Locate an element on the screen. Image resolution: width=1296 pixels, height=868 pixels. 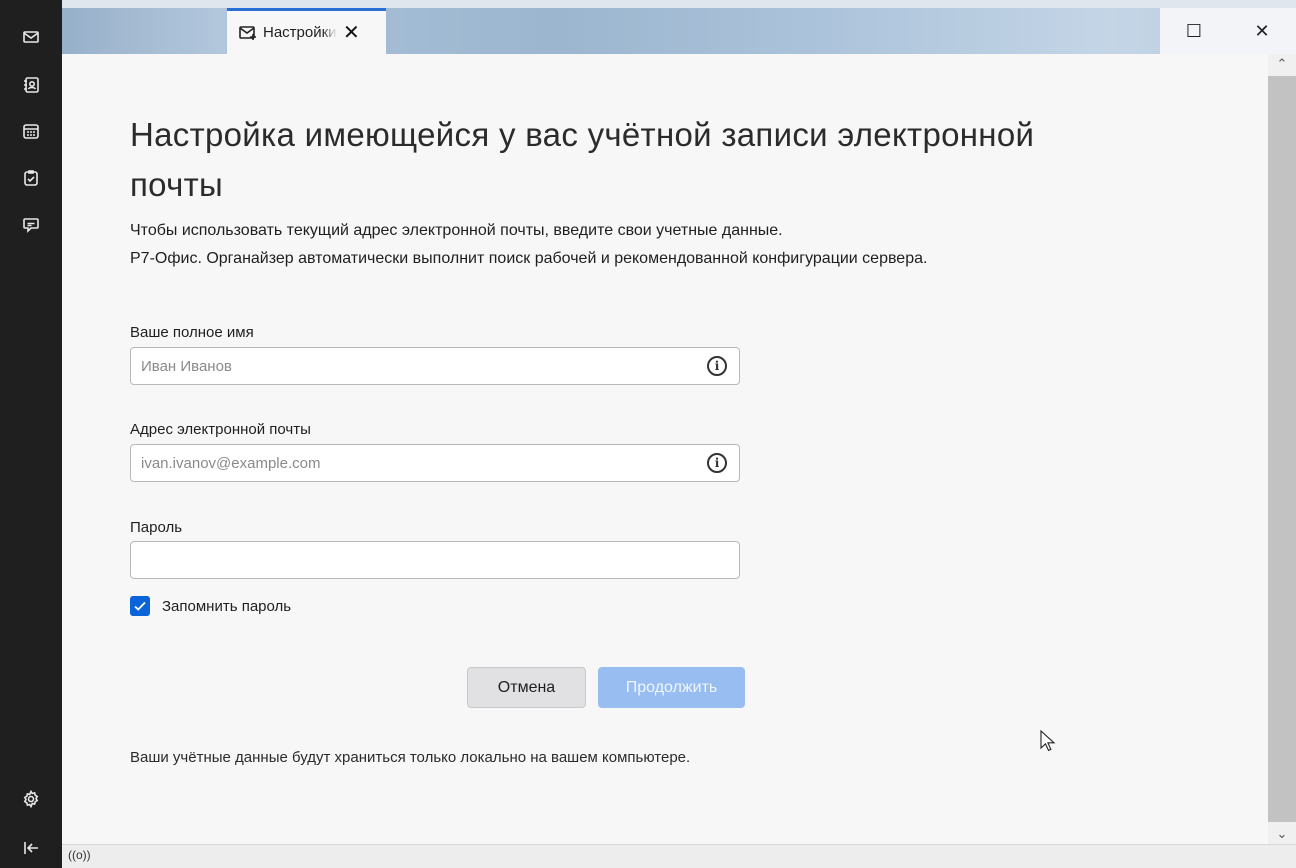
remember-password-label: Запомнить пароль is located at coordinates (227, 606).